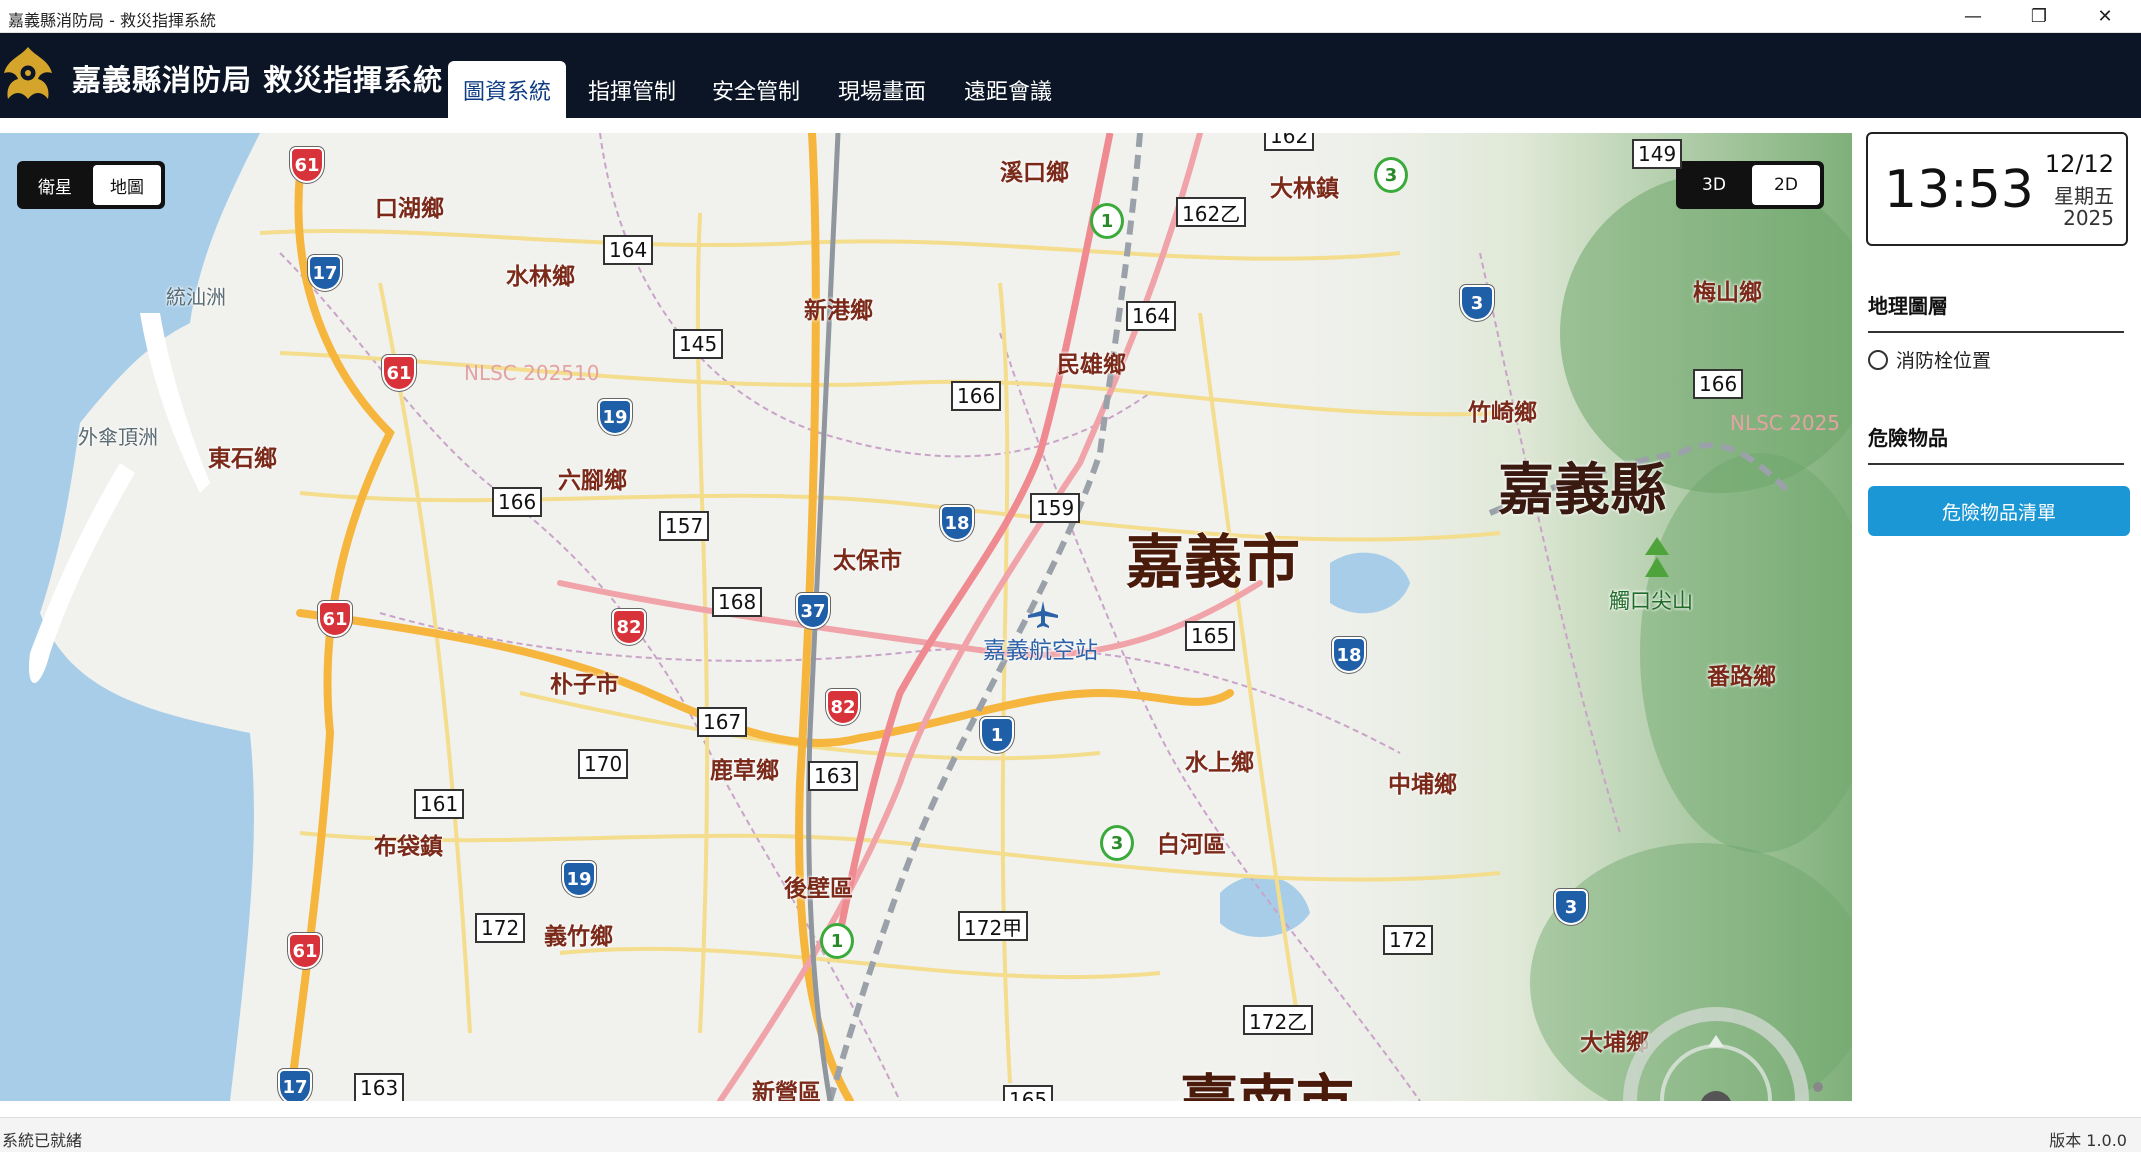 The height and width of the screenshot is (1152, 2141). Describe the element at coordinates (818, 889) in the screenshot. I see `map-label: 後壁區` at that location.